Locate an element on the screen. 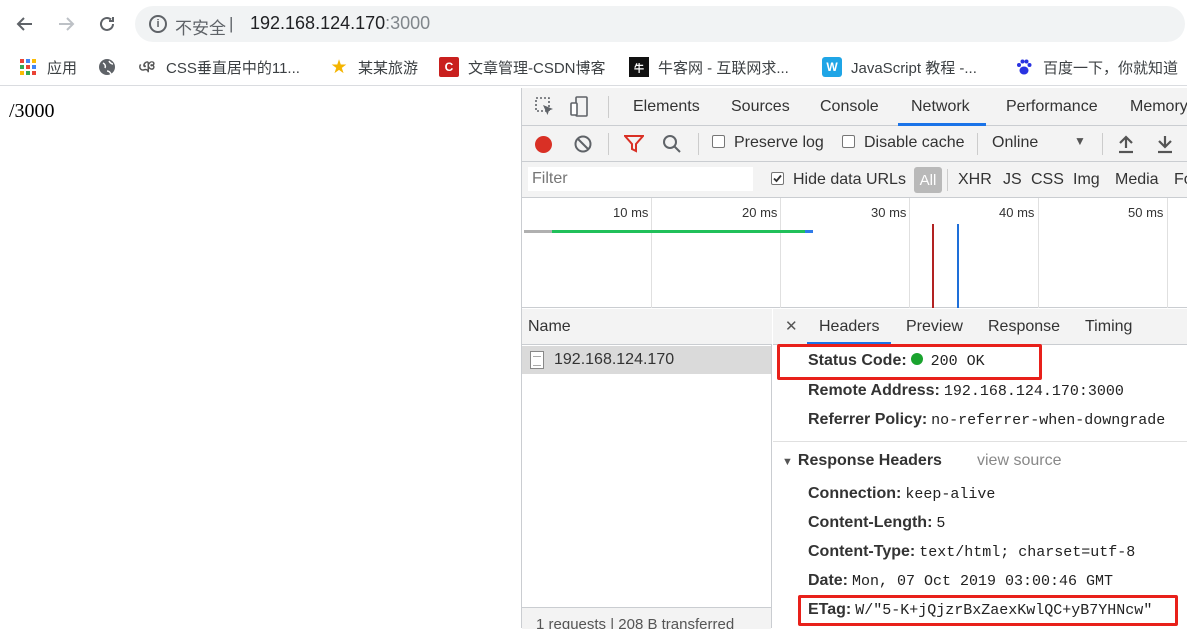 The width and height of the screenshot is (1187, 629). tab-preview: Preview is located at coordinates (934, 327).